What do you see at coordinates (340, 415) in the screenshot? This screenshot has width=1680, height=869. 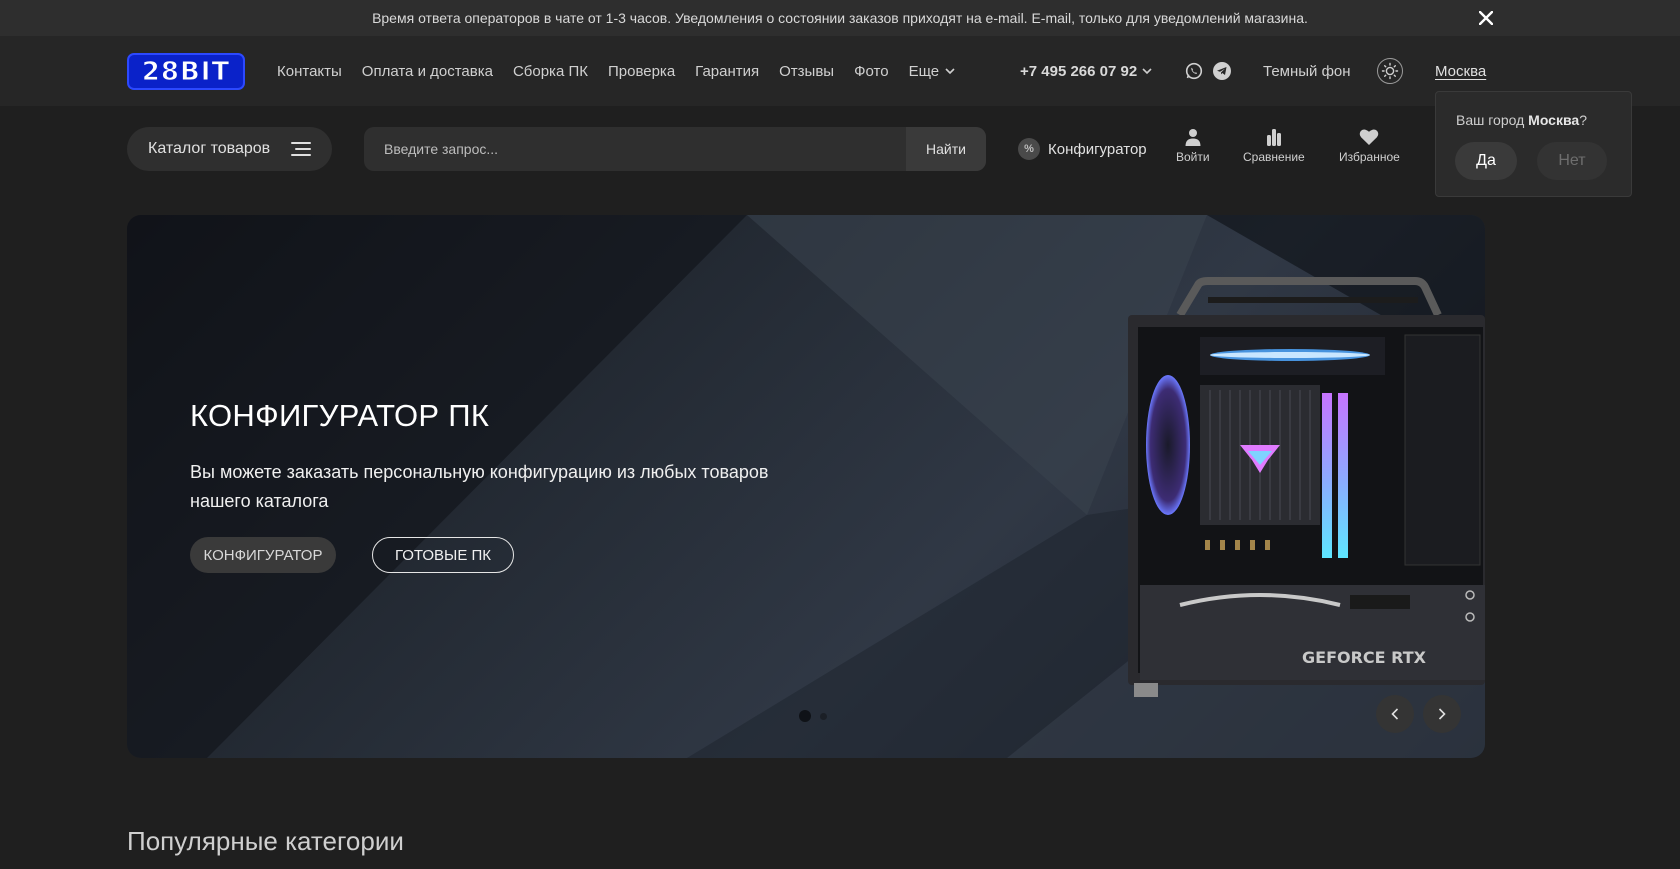 I see `hero-title: КОНФИГУРАТОР ПК` at bounding box center [340, 415].